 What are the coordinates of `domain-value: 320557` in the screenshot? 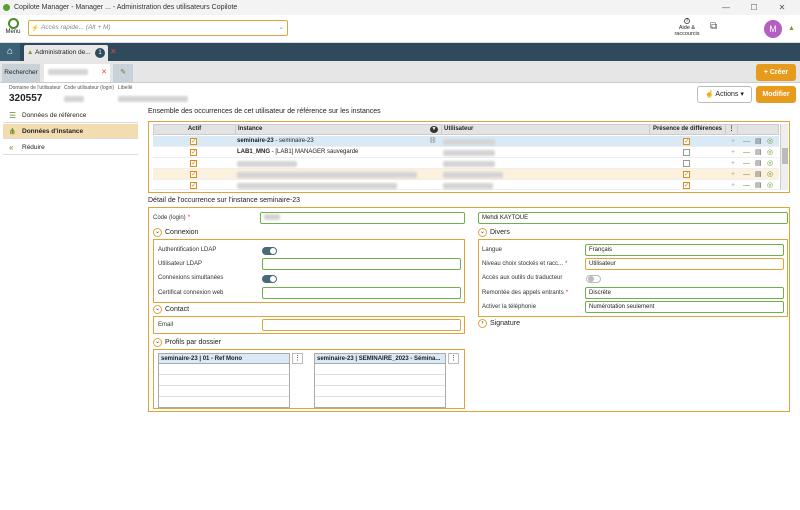 It's located at (26, 98).